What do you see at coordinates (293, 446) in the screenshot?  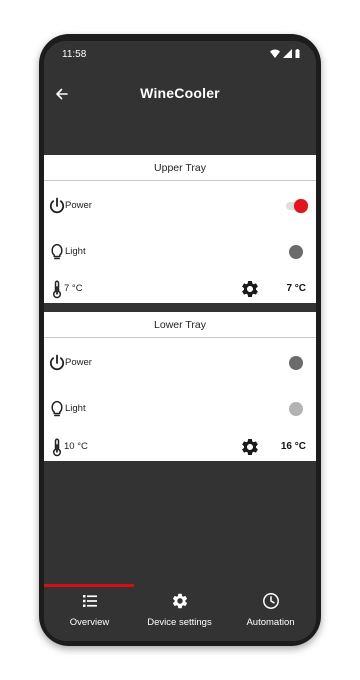 I see `target-temperature: 16 °C` at bounding box center [293, 446].